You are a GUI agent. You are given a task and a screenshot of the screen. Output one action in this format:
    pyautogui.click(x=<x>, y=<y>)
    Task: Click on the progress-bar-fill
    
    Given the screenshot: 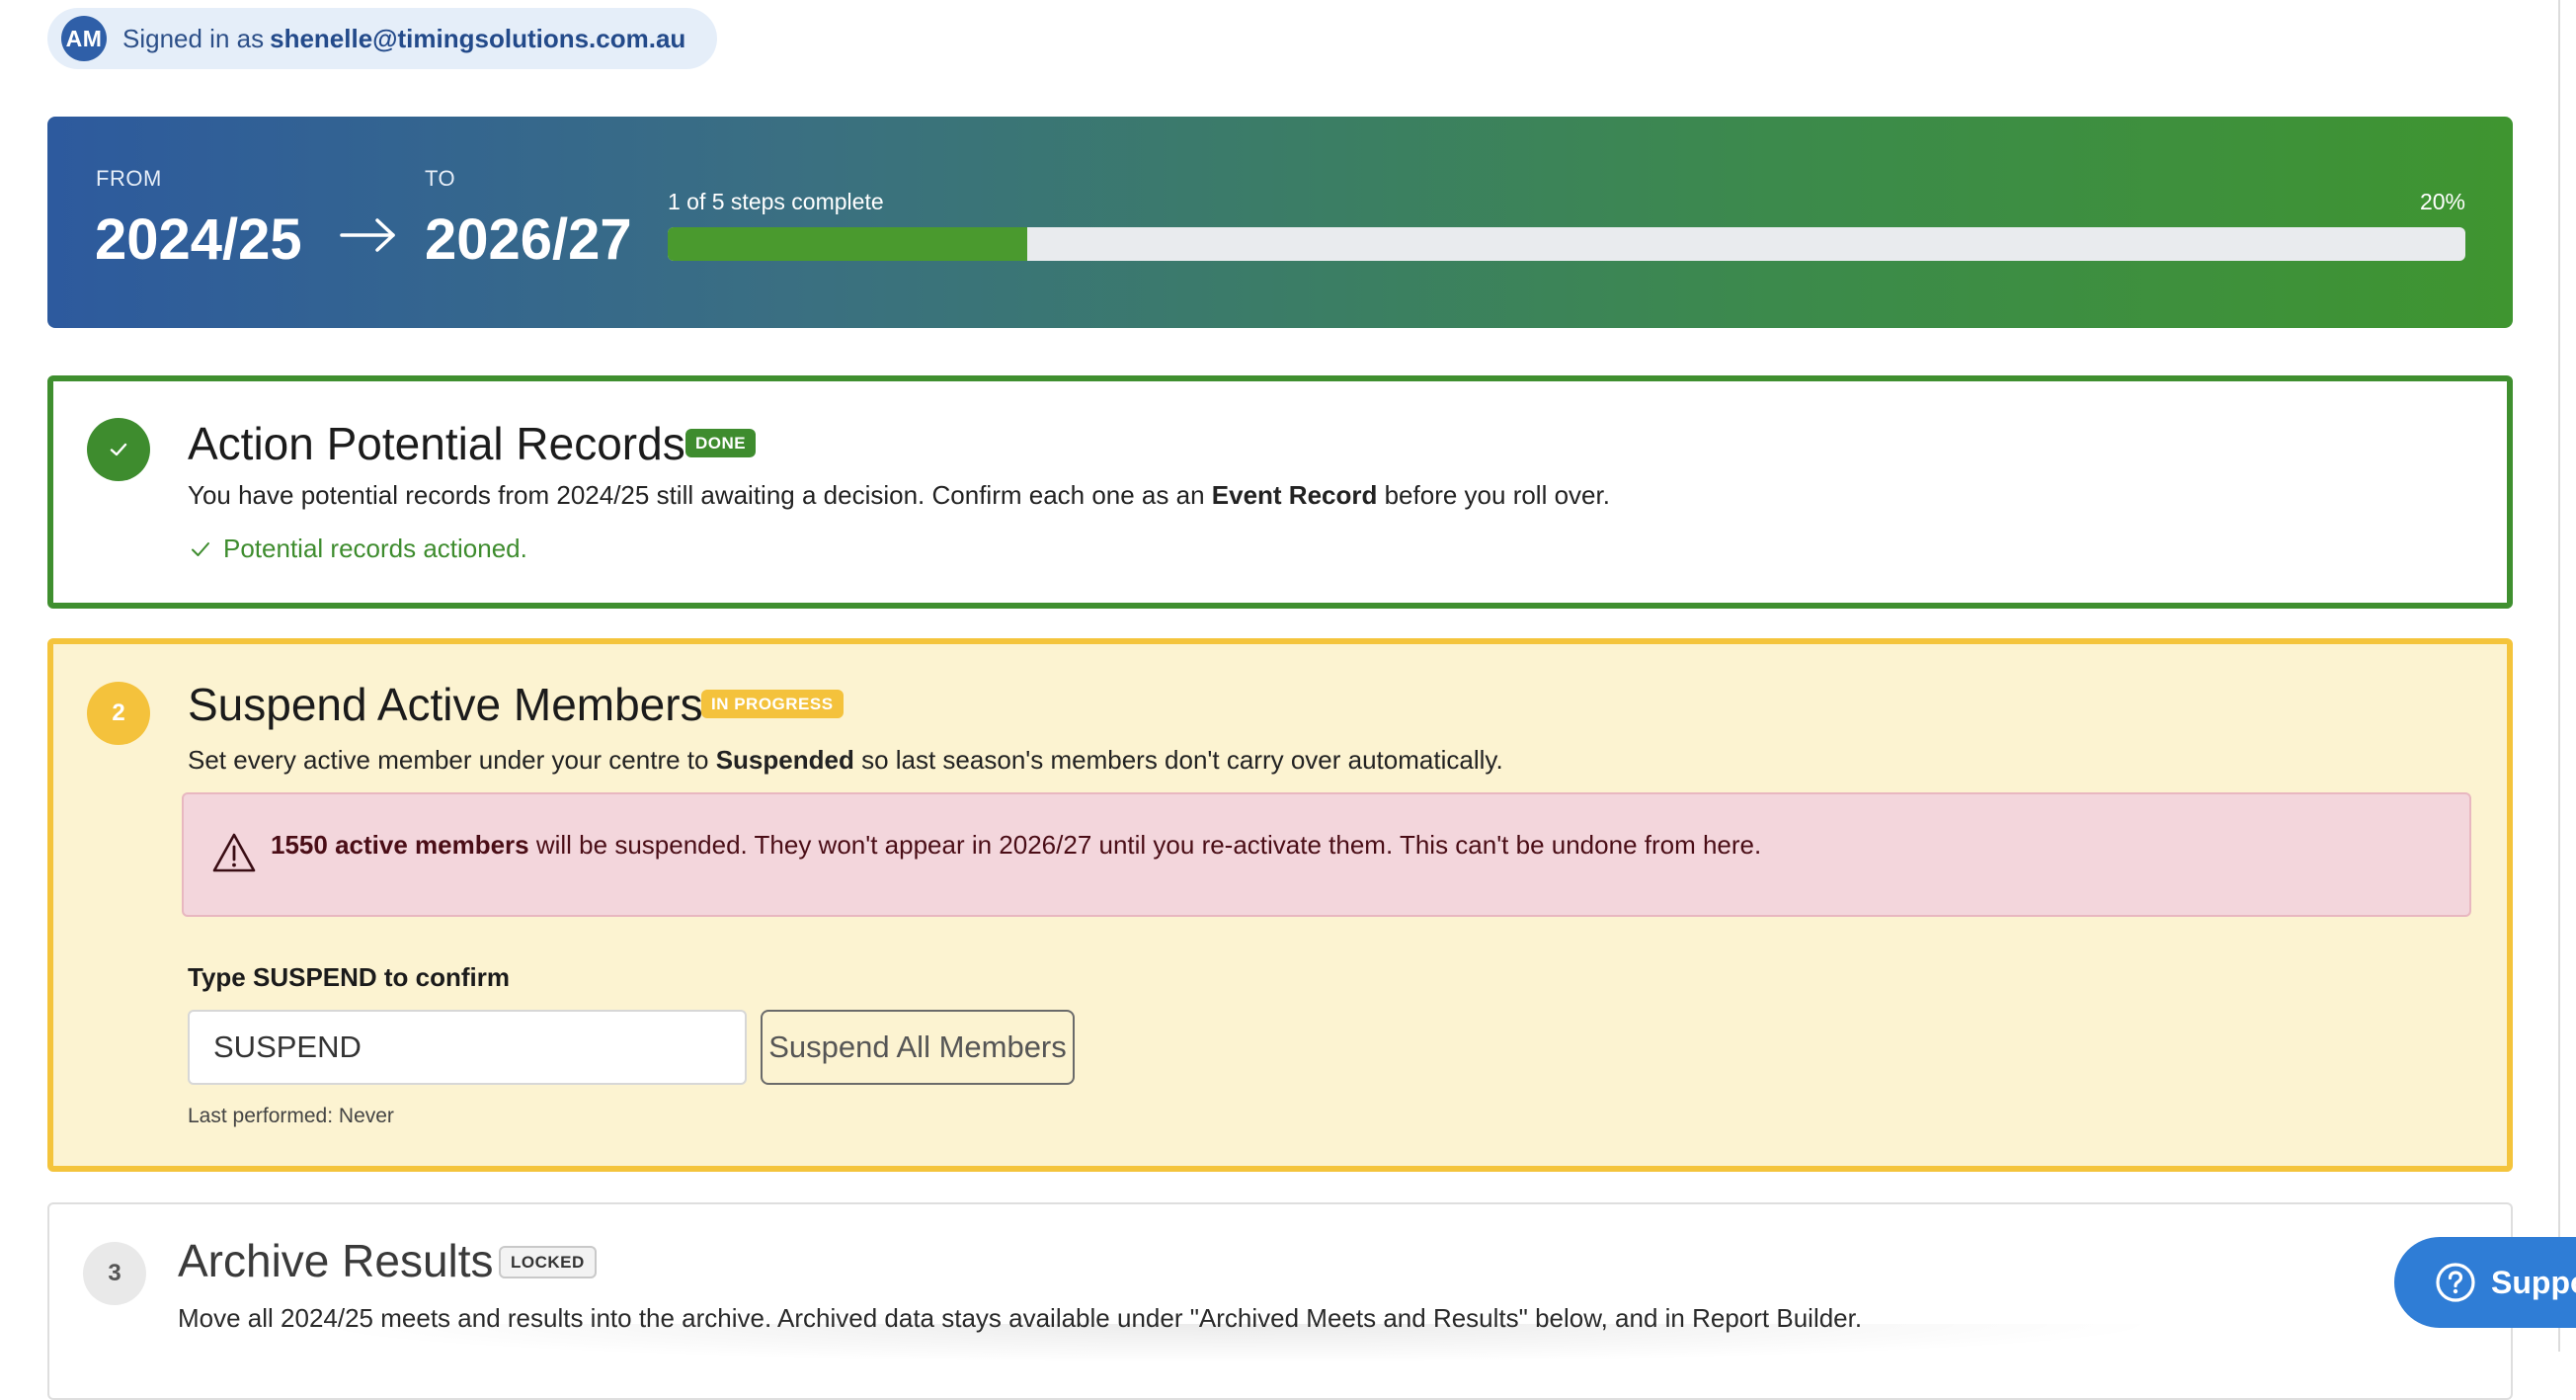 What is the action you would take?
    pyautogui.click(x=847, y=244)
    